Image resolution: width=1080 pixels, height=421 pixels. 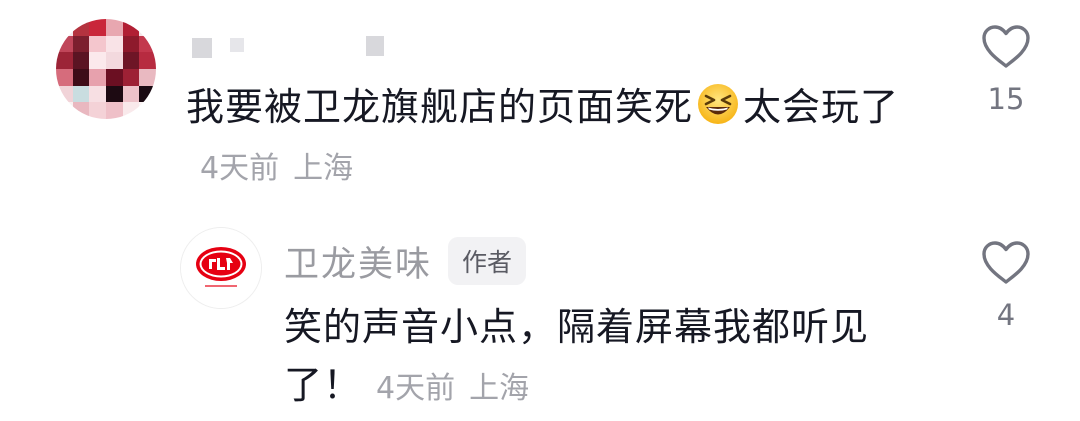 I want to click on main-comment-location: 上海, so click(x=323, y=168).